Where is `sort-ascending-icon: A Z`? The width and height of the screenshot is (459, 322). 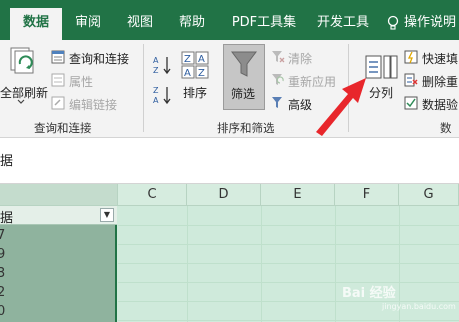
sort-ascending-icon: A Z is located at coordinates (163, 65).